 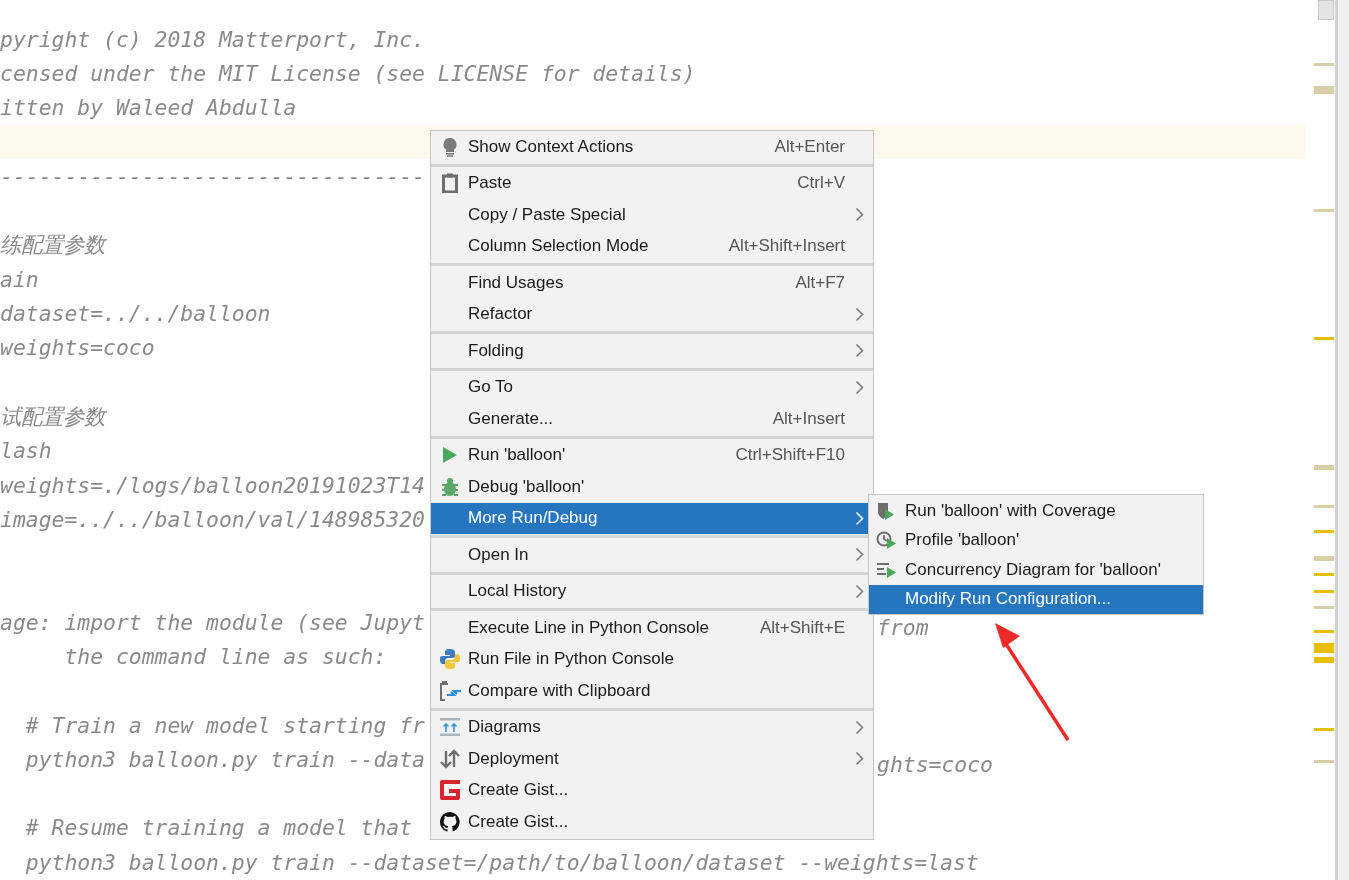 I want to click on shortcut-label: Alt+Shift+E, so click(x=802, y=627).